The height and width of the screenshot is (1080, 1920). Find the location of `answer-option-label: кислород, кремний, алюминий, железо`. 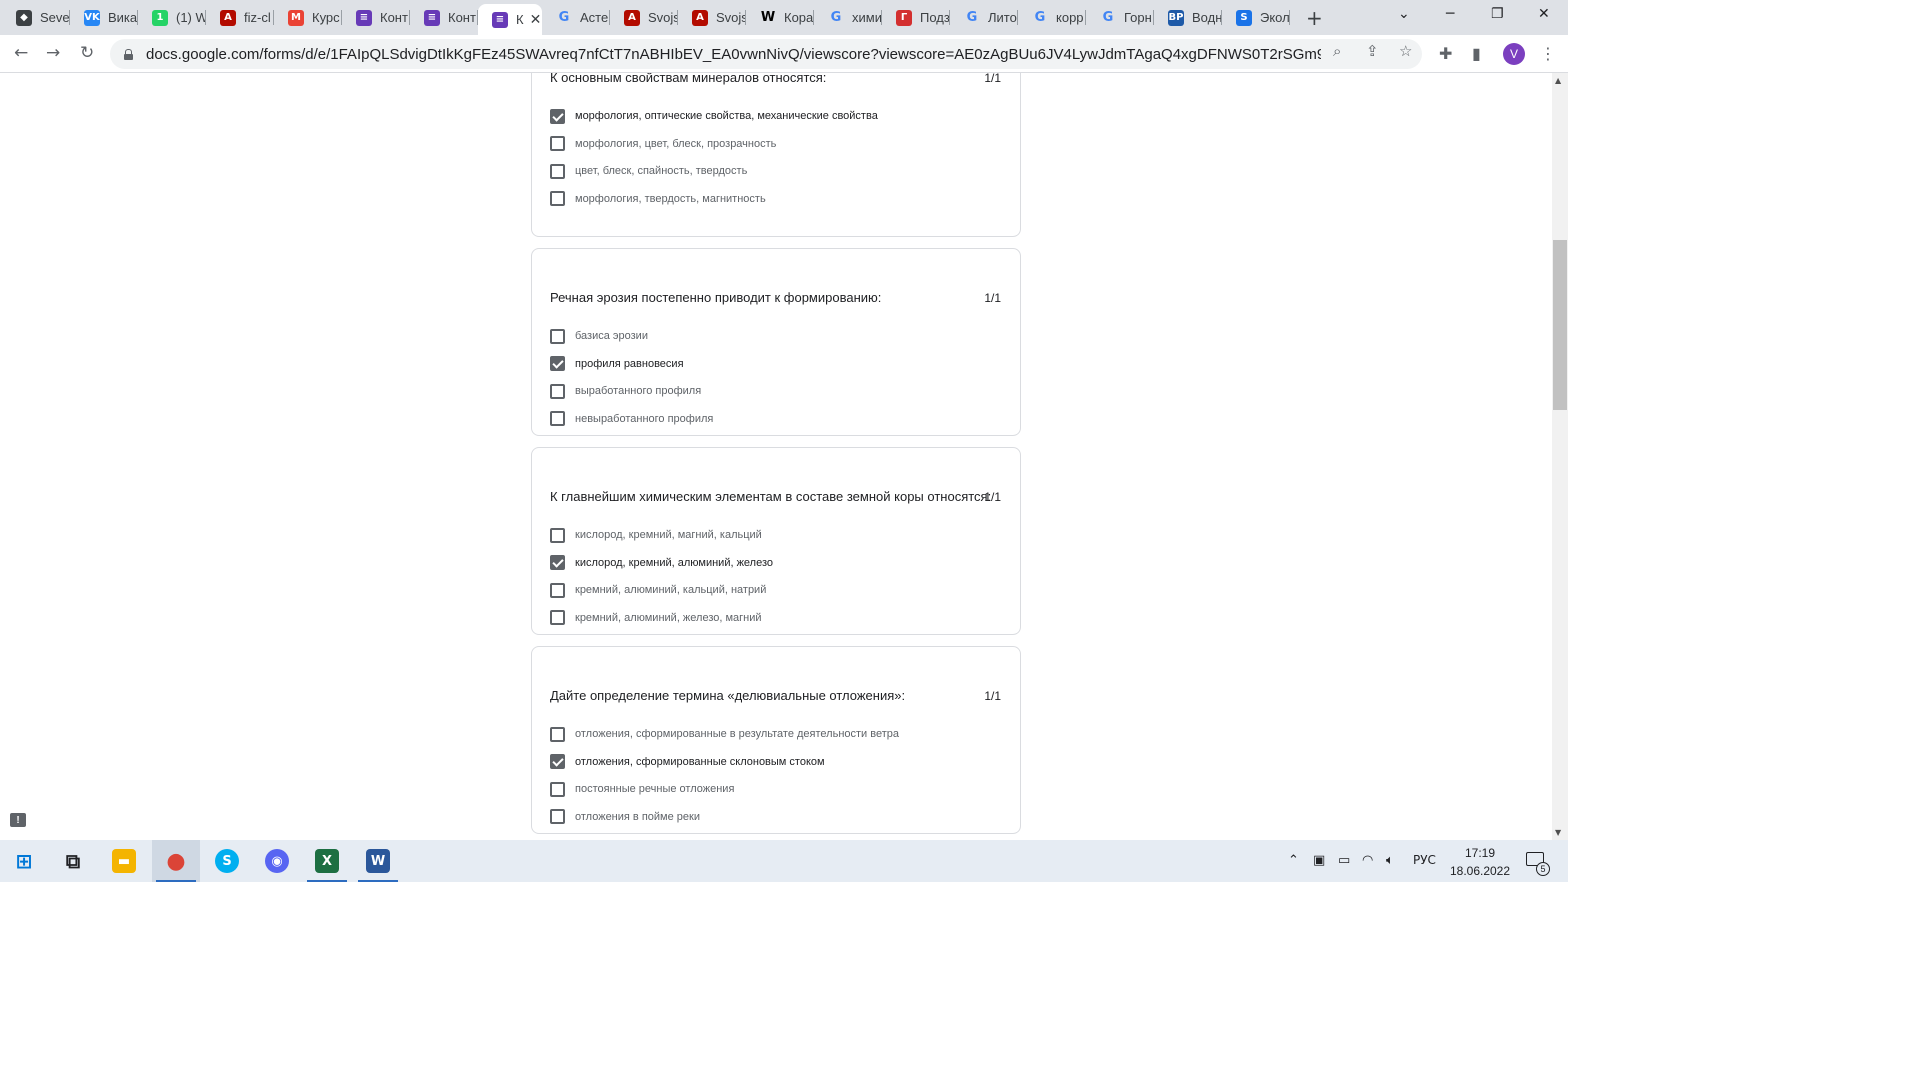

answer-option-label: кислород, кремний, алюминий, железо is located at coordinates (674, 562).